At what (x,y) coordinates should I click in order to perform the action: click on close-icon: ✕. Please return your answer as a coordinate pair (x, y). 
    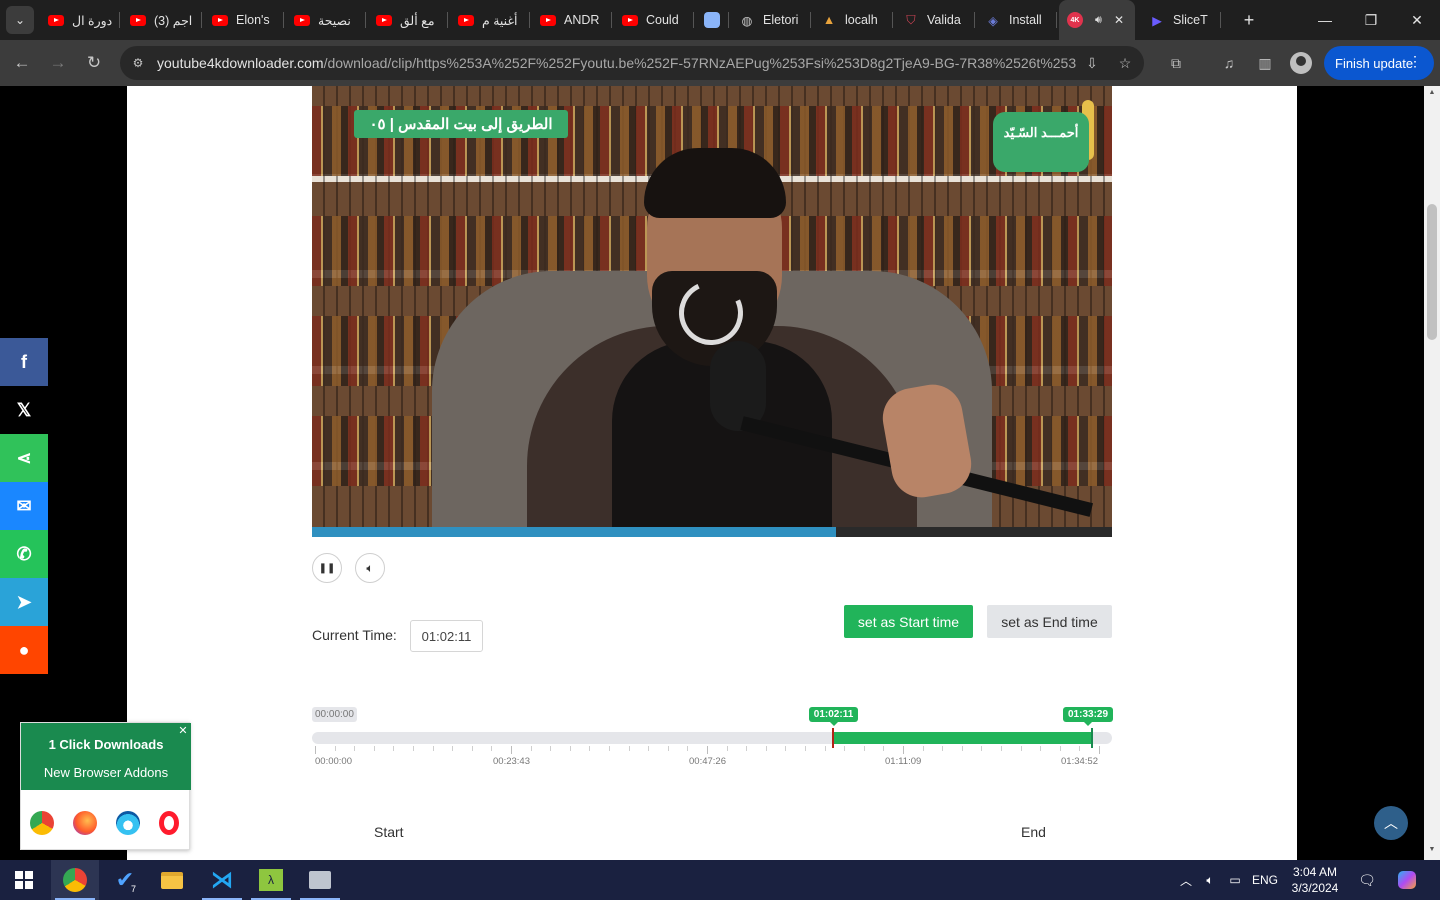
    Looking at the image, I should click on (183, 731).